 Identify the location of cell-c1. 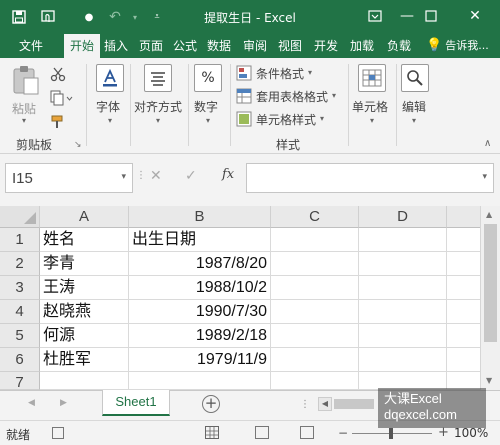
(315, 240).